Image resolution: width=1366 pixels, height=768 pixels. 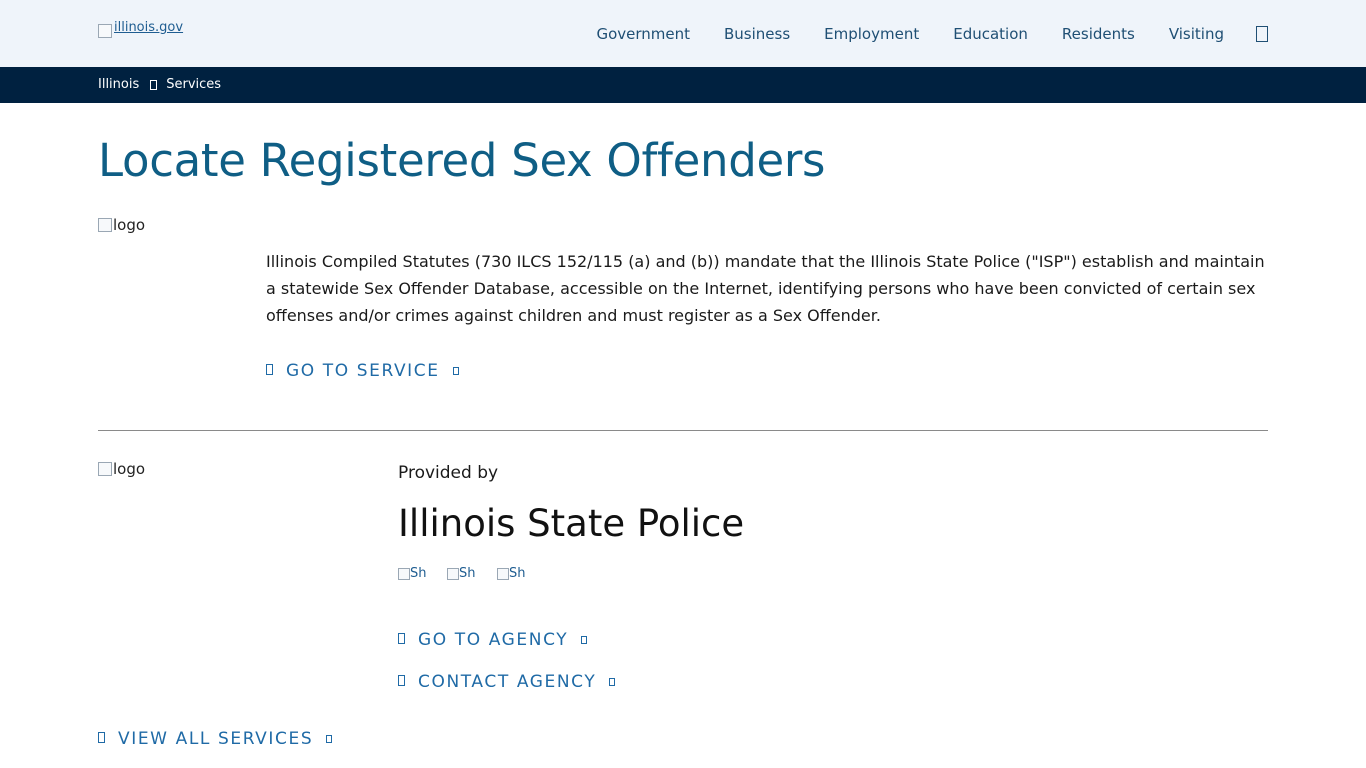 I want to click on social-link-2: Sh, so click(x=463, y=573).